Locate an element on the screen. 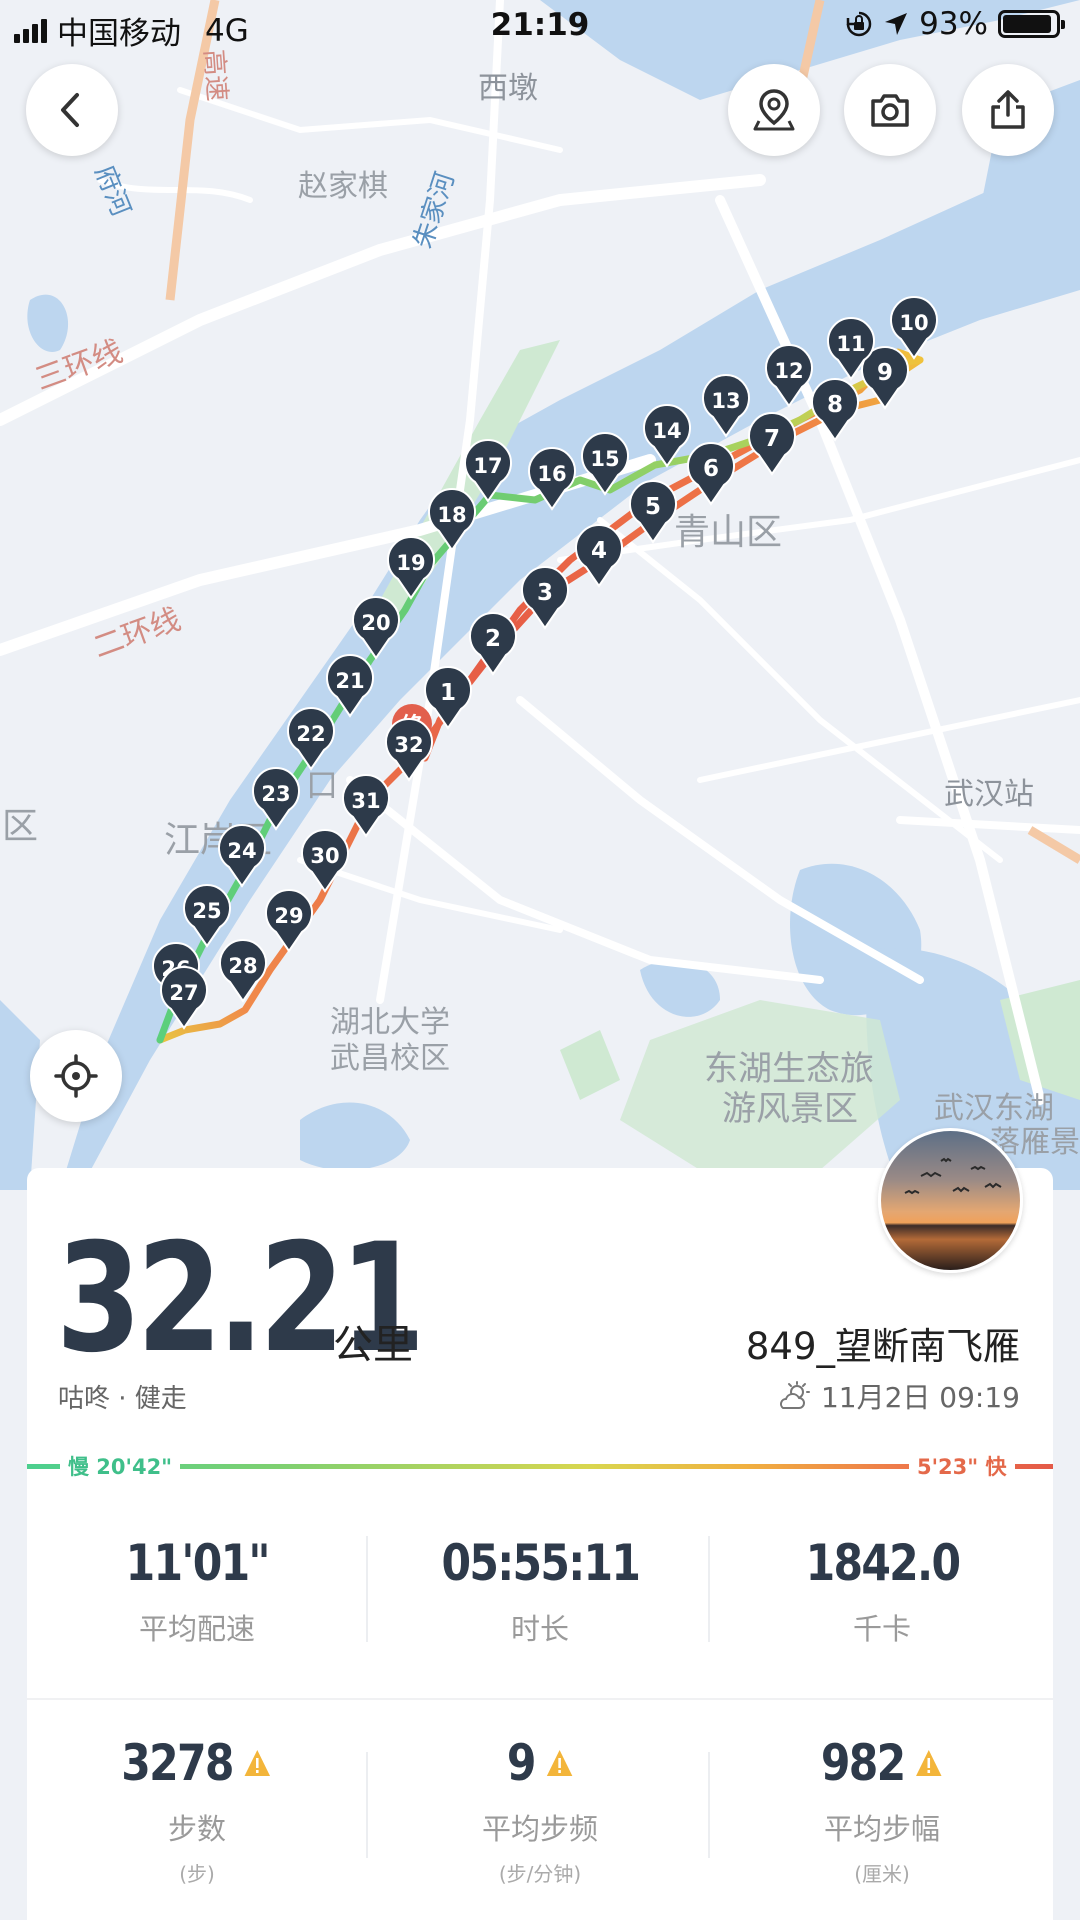  map-label-qu: 区 is located at coordinates (20, 826).